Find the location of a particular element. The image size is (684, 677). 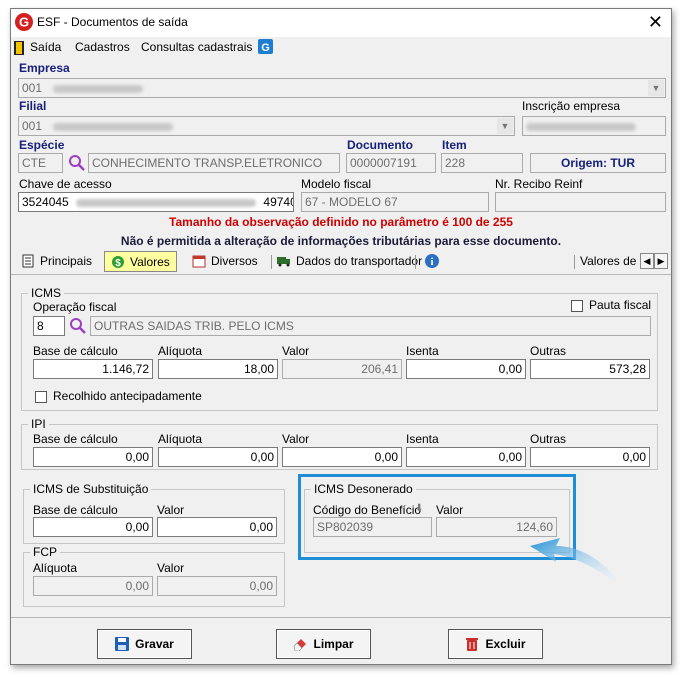

filial-select: 001 ▼ is located at coordinates (266, 126).